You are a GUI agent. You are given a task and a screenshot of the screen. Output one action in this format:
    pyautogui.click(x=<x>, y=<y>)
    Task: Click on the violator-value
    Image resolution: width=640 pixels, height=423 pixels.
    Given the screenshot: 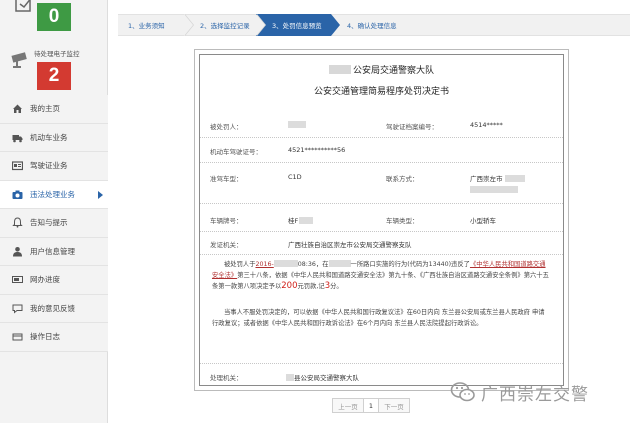 What is the action you would take?
    pyautogui.click(x=297, y=125)
    